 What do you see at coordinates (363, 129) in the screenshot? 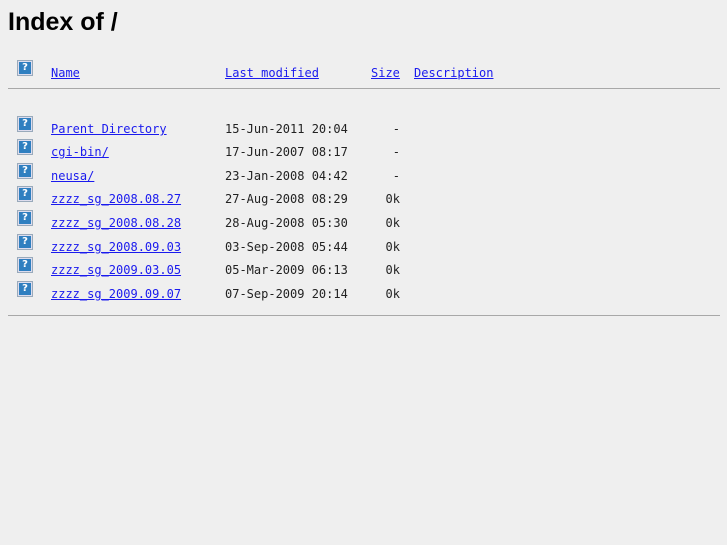
I see `table-row: ? Parent Directory 15-Jun-2011 20:04 -` at bounding box center [363, 129].